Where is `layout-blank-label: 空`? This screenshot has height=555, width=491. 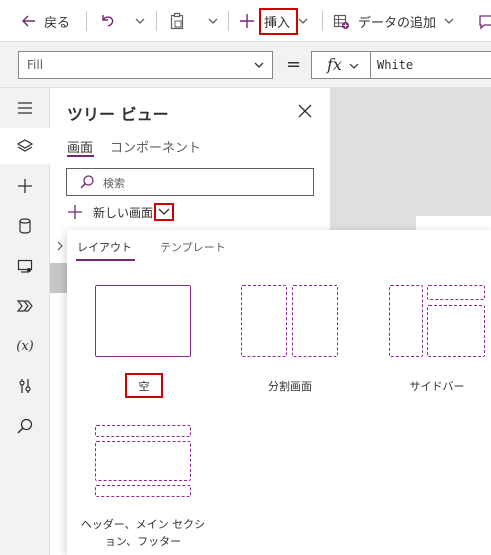 layout-blank-label: 空 is located at coordinates (144, 386).